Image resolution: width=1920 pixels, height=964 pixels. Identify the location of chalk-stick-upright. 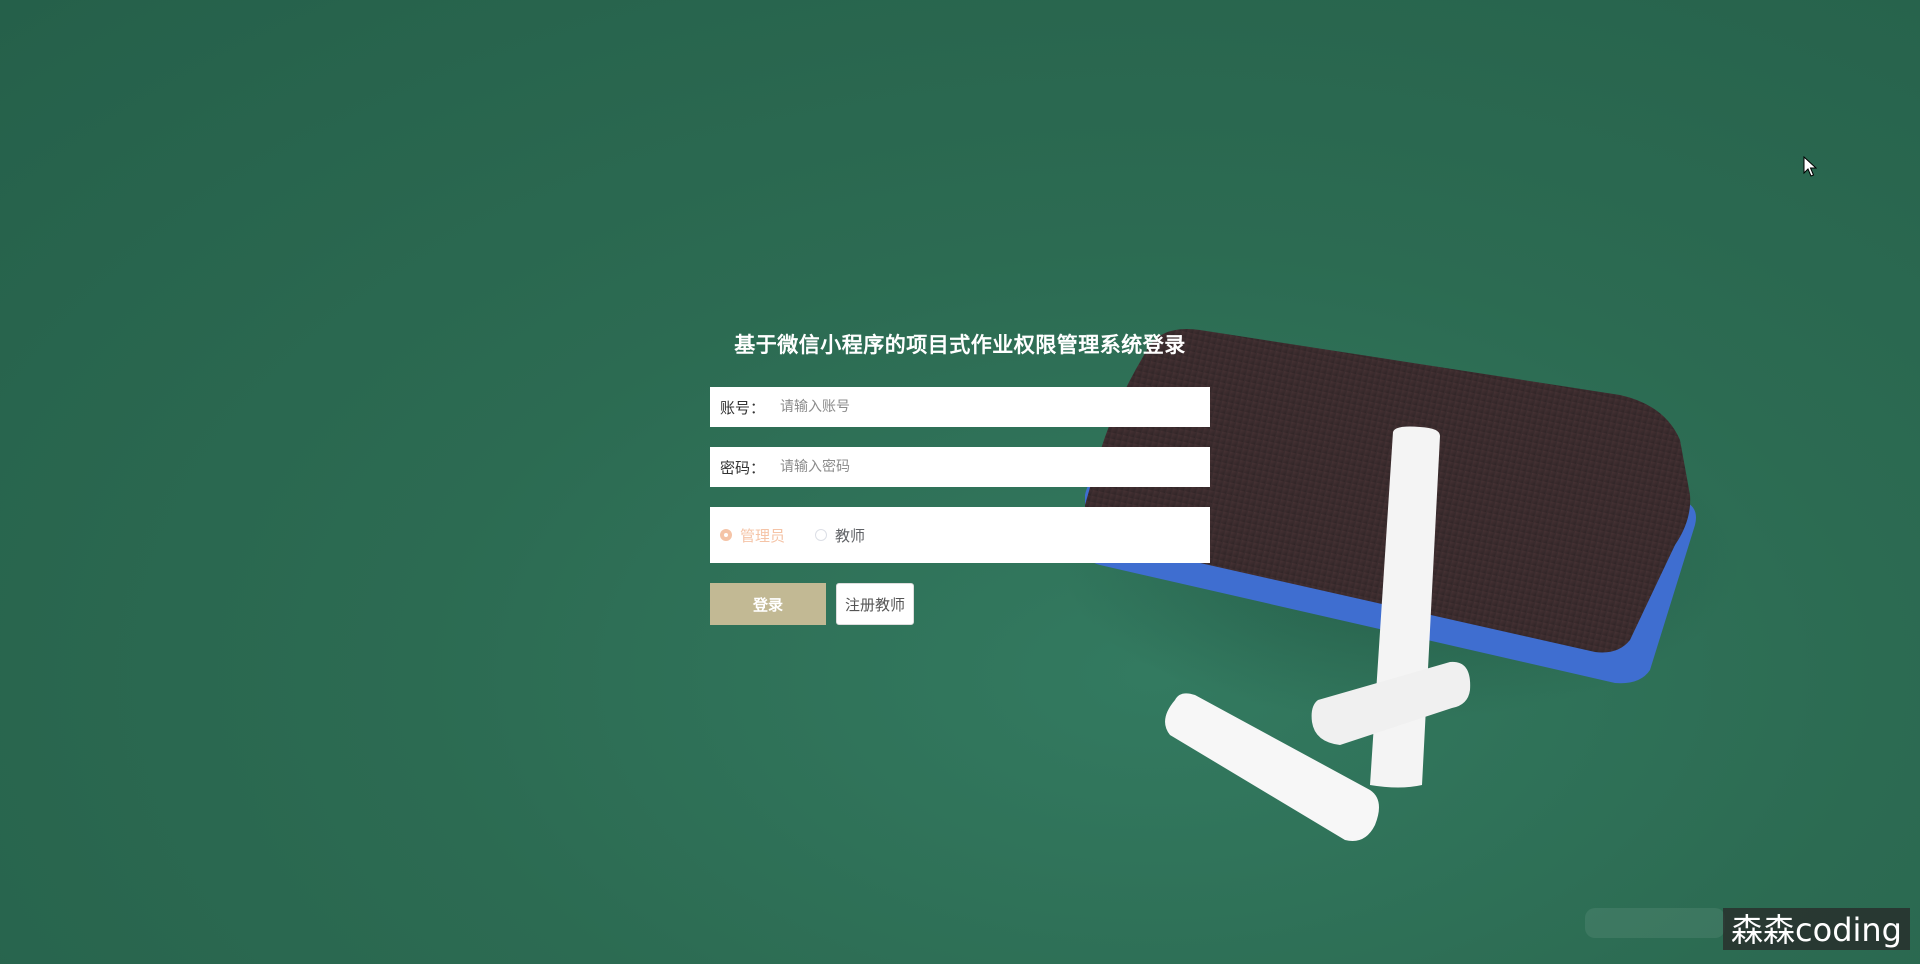
(1405, 607).